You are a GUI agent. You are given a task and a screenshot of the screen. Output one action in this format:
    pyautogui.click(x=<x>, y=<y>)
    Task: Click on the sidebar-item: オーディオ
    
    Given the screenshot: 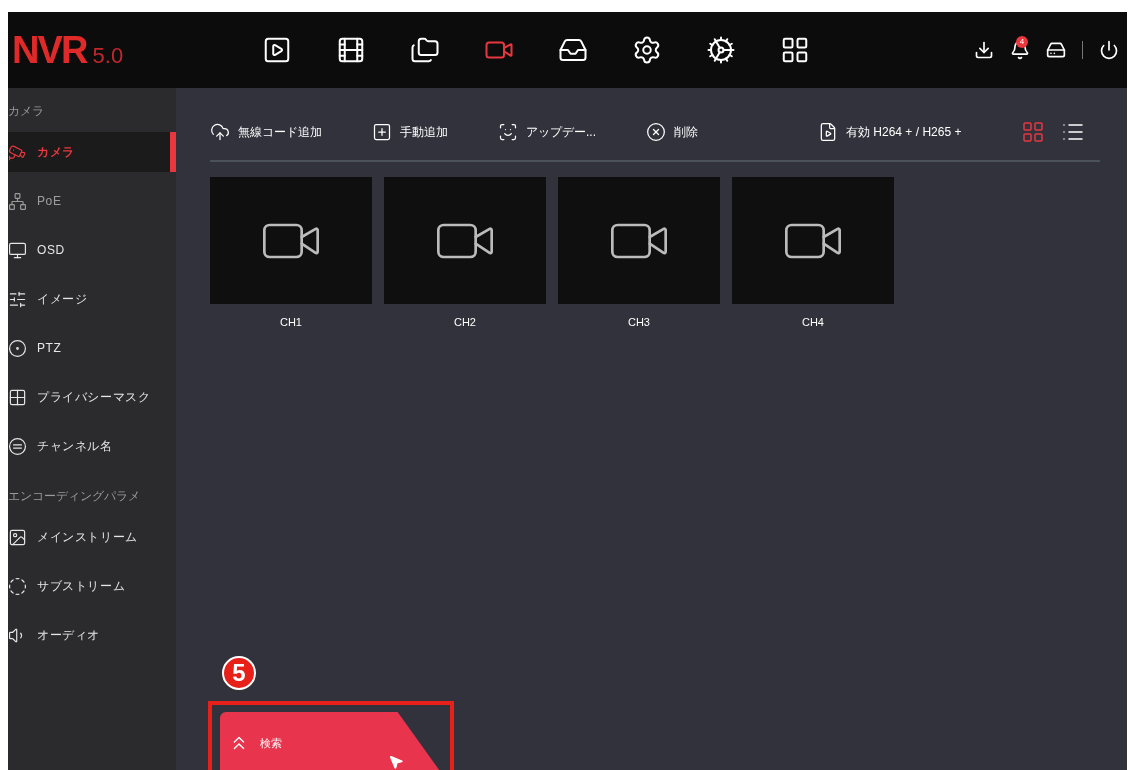 What is the action you would take?
    pyautogui.click(x=92, y=635)
    